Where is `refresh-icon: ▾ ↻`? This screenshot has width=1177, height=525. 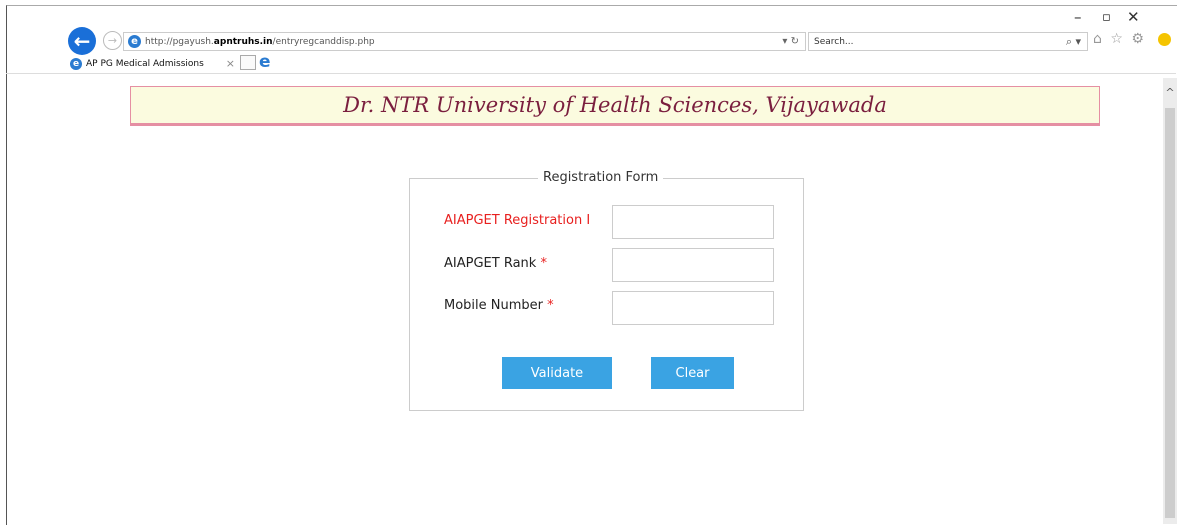 refresh-icon: ▾ ↻ is located at coordinates (790, 41).